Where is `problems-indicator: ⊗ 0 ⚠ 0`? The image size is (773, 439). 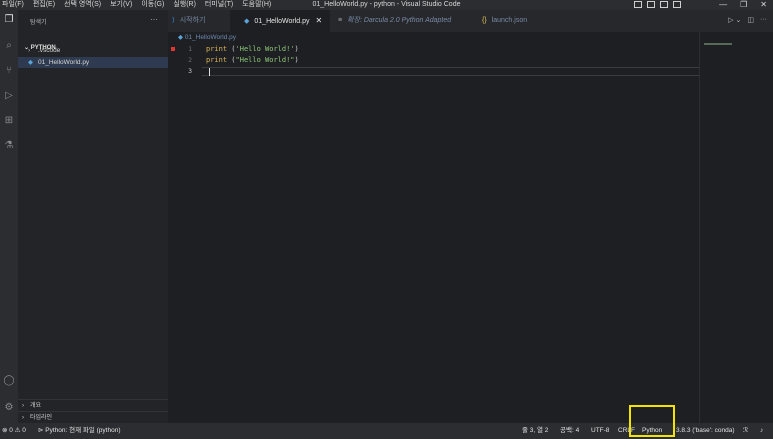
problems-indicator: ⊗ 0 ⚠ 0 is located at coordinates (14, 431).